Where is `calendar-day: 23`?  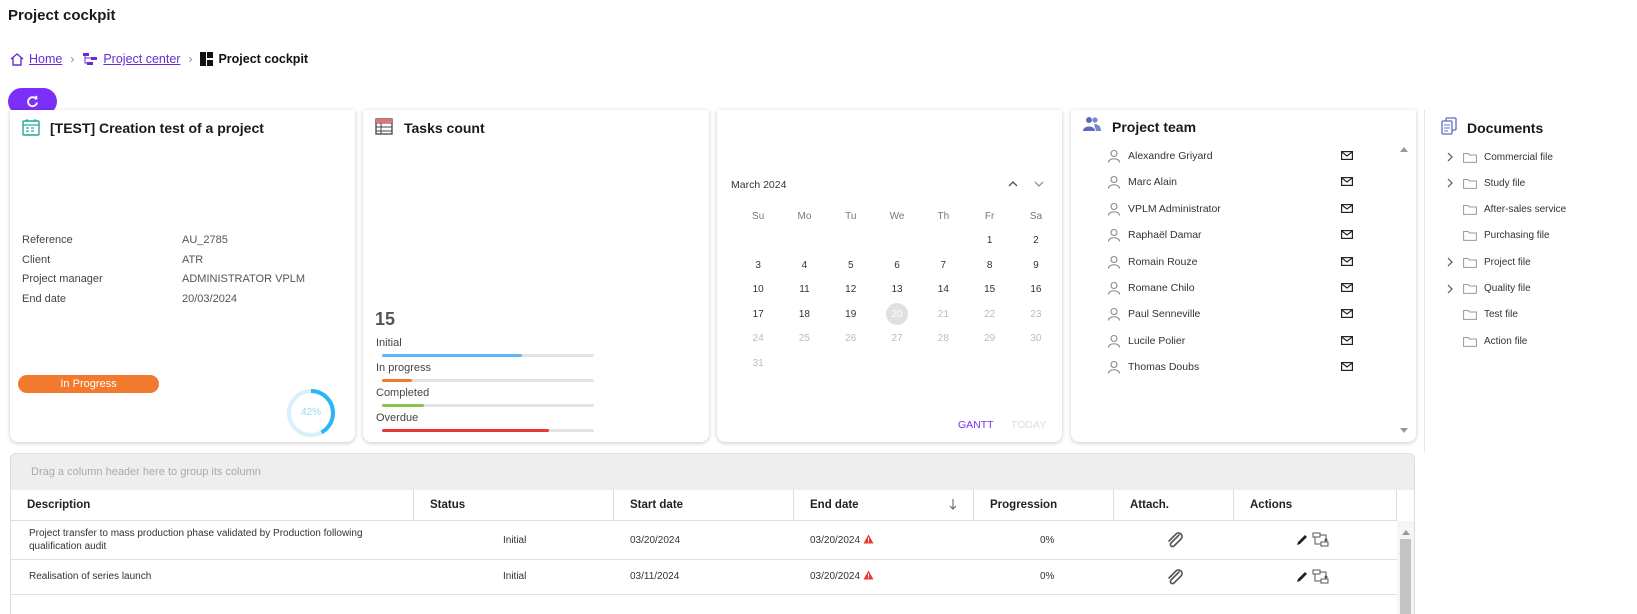 calendar-day: 23 is located at coordinates (1036, 314).